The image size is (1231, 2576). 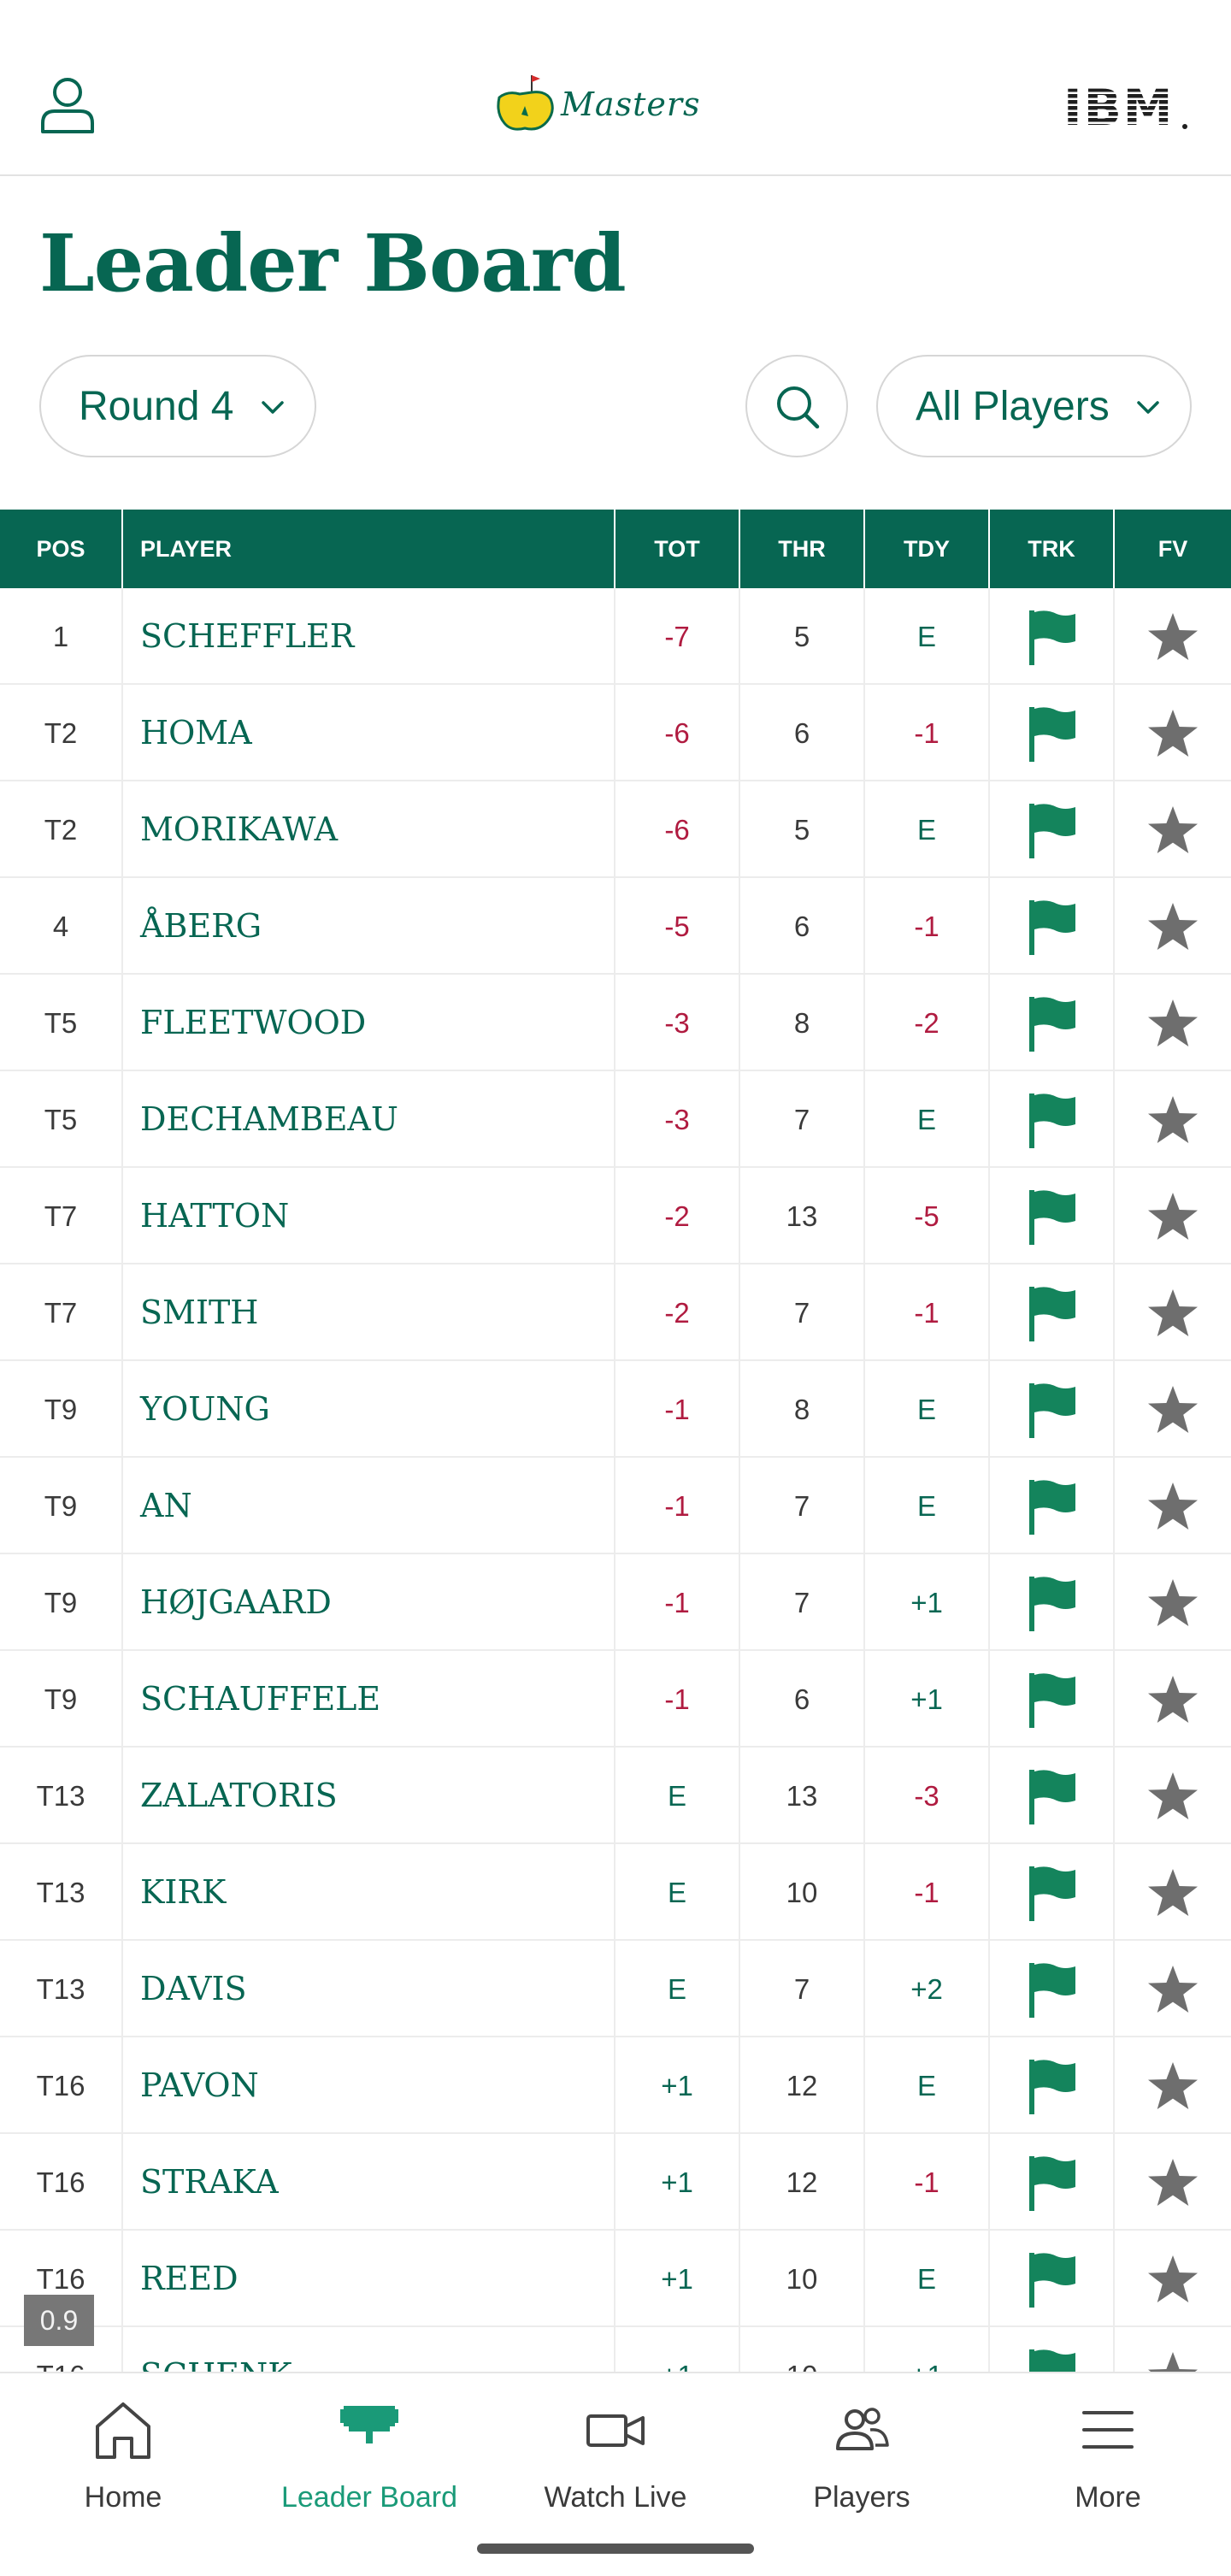 I want to click on player-name-link: SCHAUFFELE, so click(x=369, y=1699).